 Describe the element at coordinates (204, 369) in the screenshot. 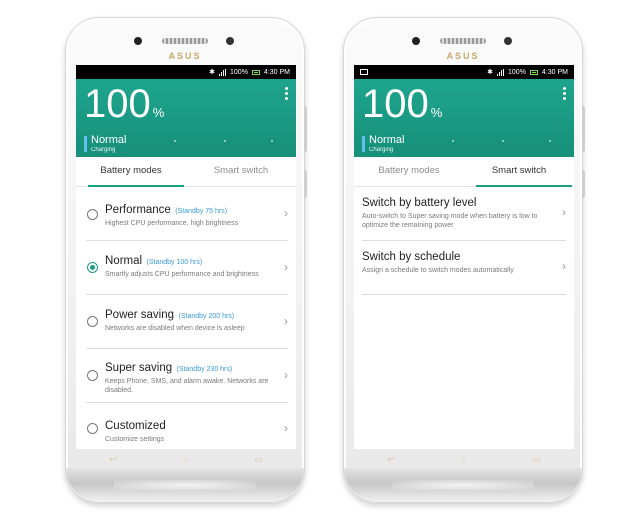

I see `standby-time: (Standby 230 hrs)` at that location.